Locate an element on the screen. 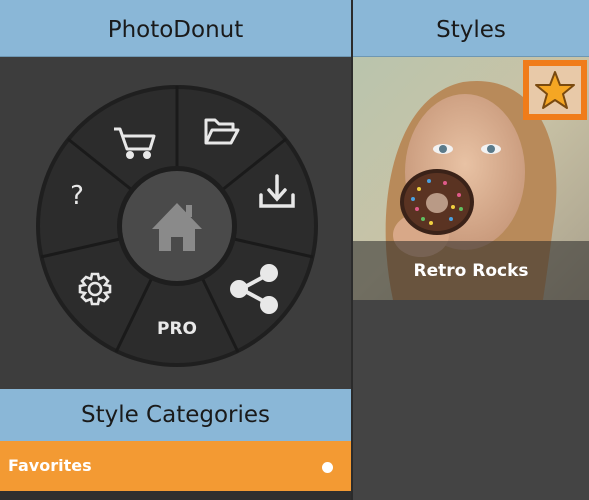 The height and width of the screenshot is (500, 589). selected-indicator-dot is located at coordinates (327, 467).